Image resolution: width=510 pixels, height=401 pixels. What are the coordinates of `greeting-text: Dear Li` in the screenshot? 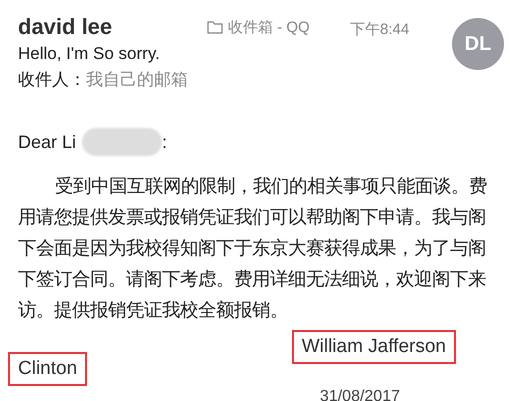 It's located at (47, 142).